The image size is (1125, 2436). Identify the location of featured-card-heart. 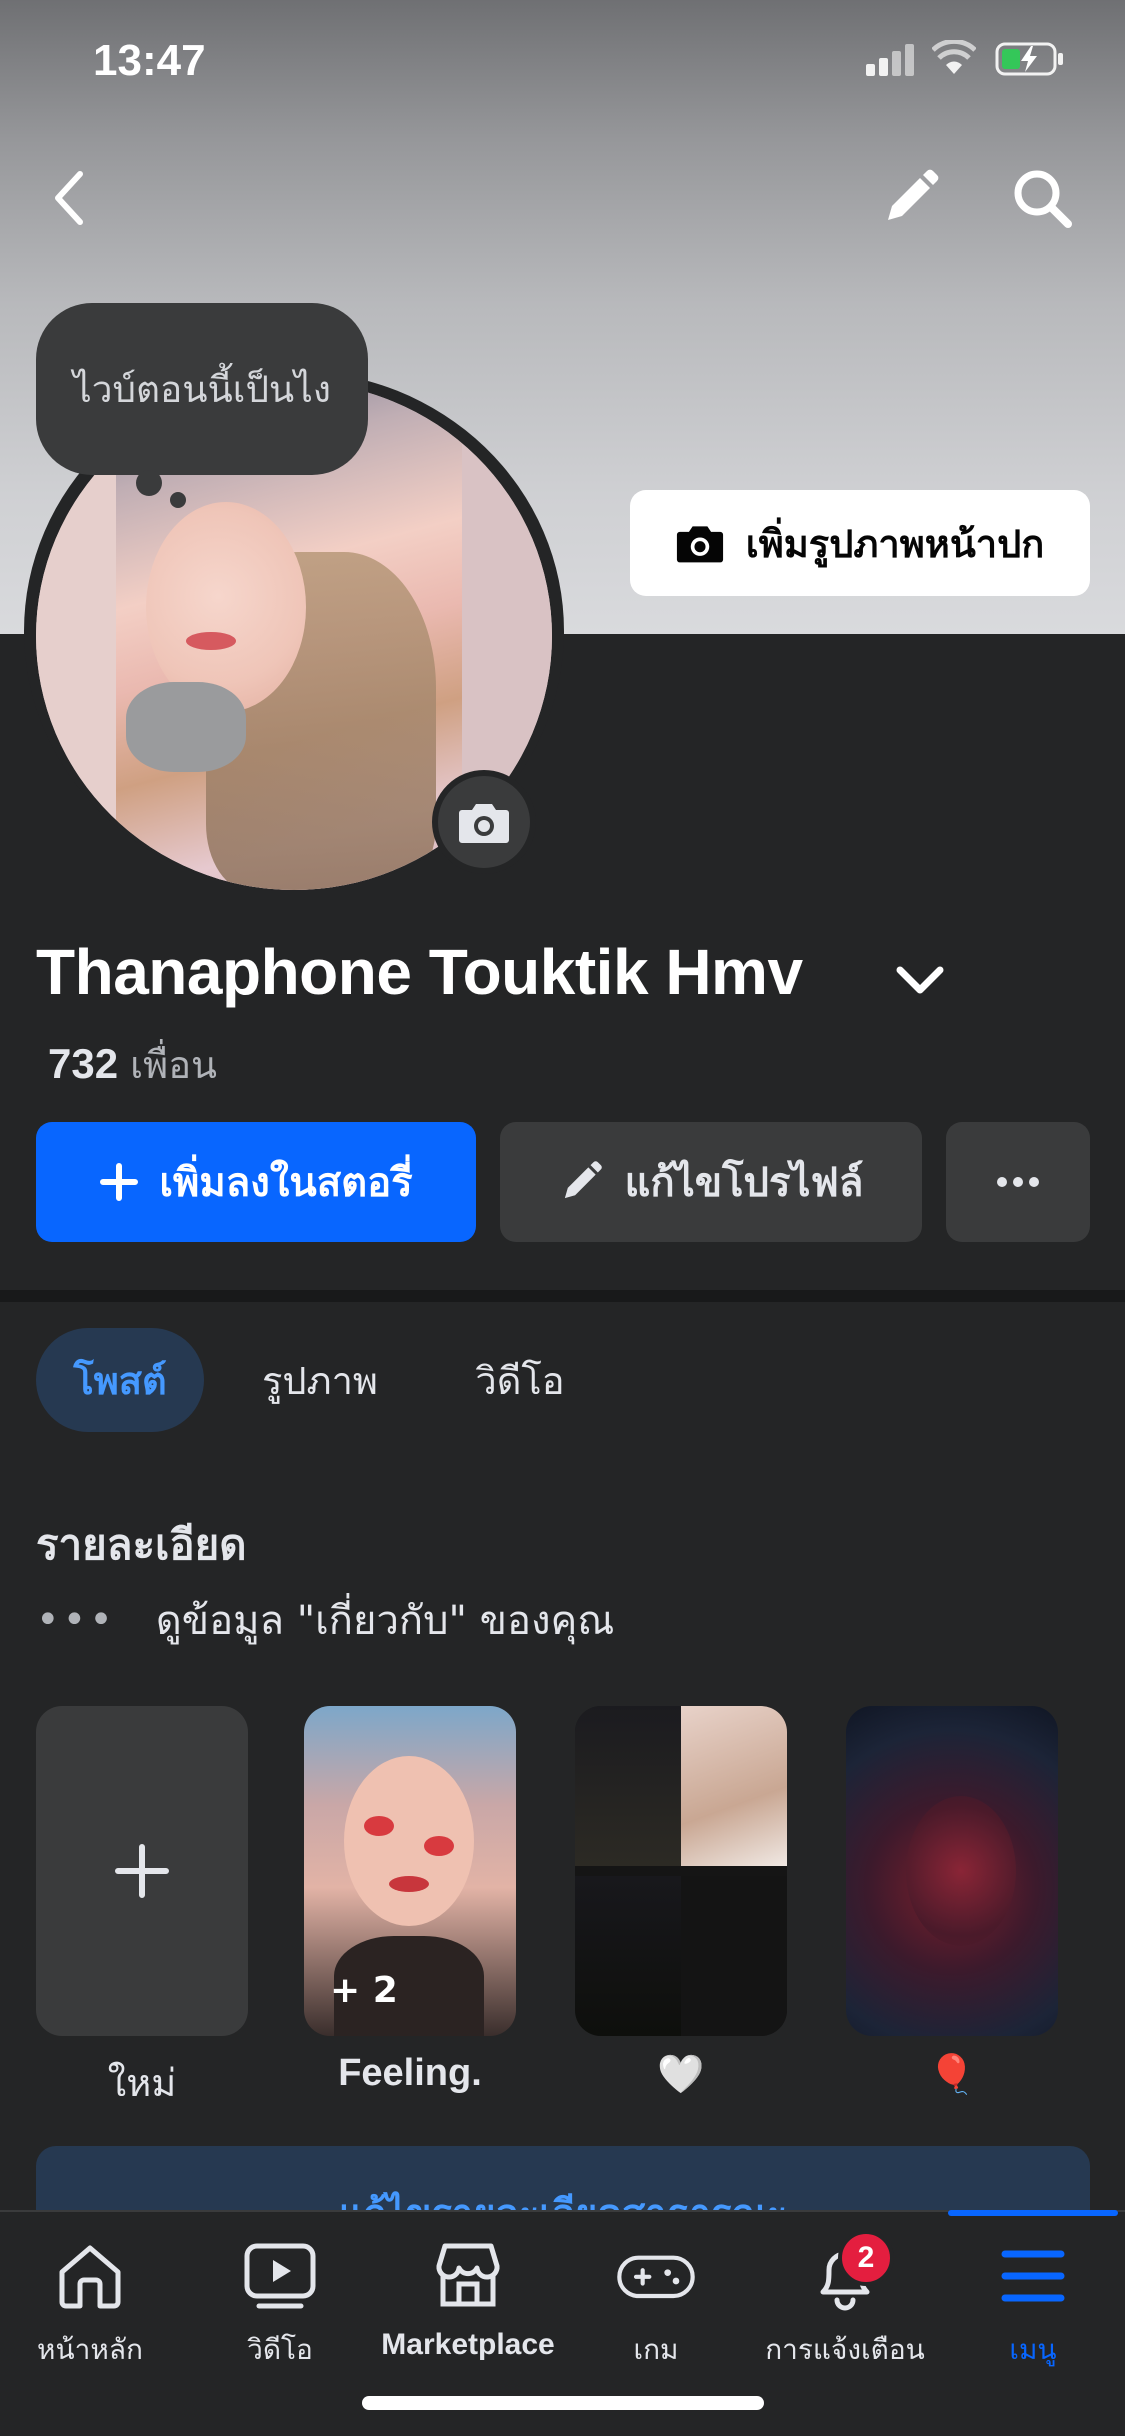
(681, 1871).